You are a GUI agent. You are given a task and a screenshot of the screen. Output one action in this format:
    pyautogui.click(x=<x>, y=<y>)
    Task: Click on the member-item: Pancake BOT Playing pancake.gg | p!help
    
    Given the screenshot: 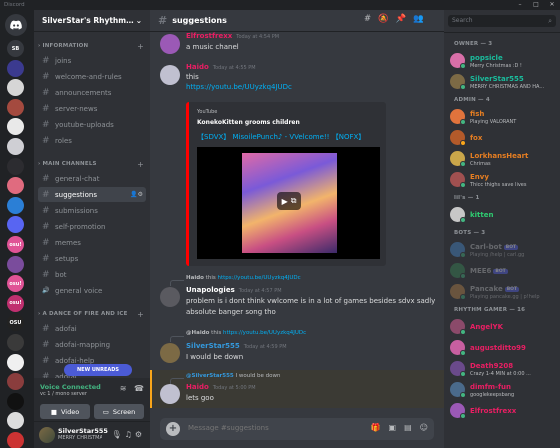 What is the action you would take?
    pyautogui.click(x=503, y=292)
    